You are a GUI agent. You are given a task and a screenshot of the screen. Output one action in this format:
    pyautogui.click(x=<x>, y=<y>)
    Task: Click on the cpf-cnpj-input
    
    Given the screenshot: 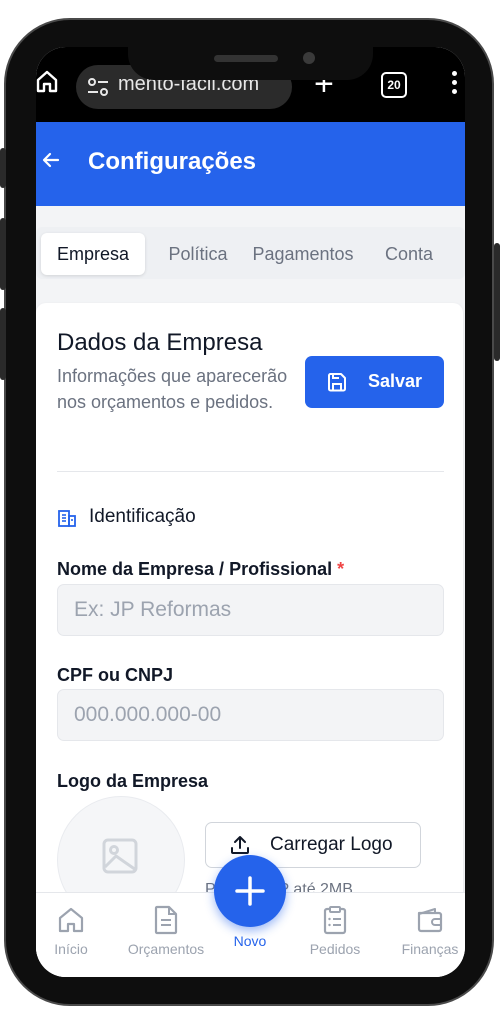 What is the action you would take?
    pyautogui.click(x=250, y=715)
    